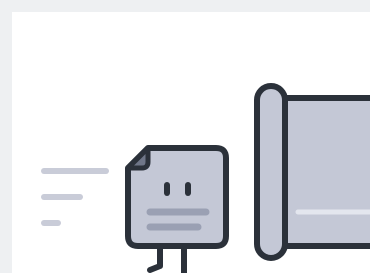 Image resolution: width=370 pixels, height=273 pixels. Describe the element at coordinates (177, 197) in the screenshot. I see `document-character-icon` at that location.